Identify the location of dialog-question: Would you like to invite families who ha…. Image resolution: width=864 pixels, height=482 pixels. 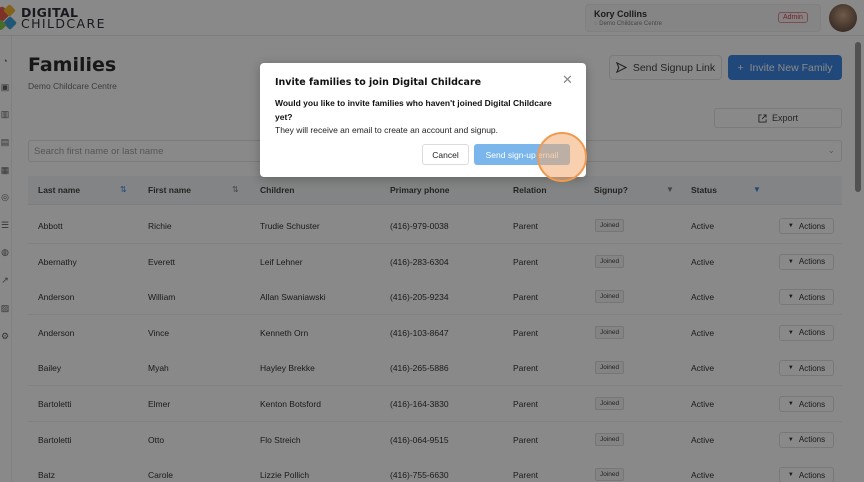
(413, 110).